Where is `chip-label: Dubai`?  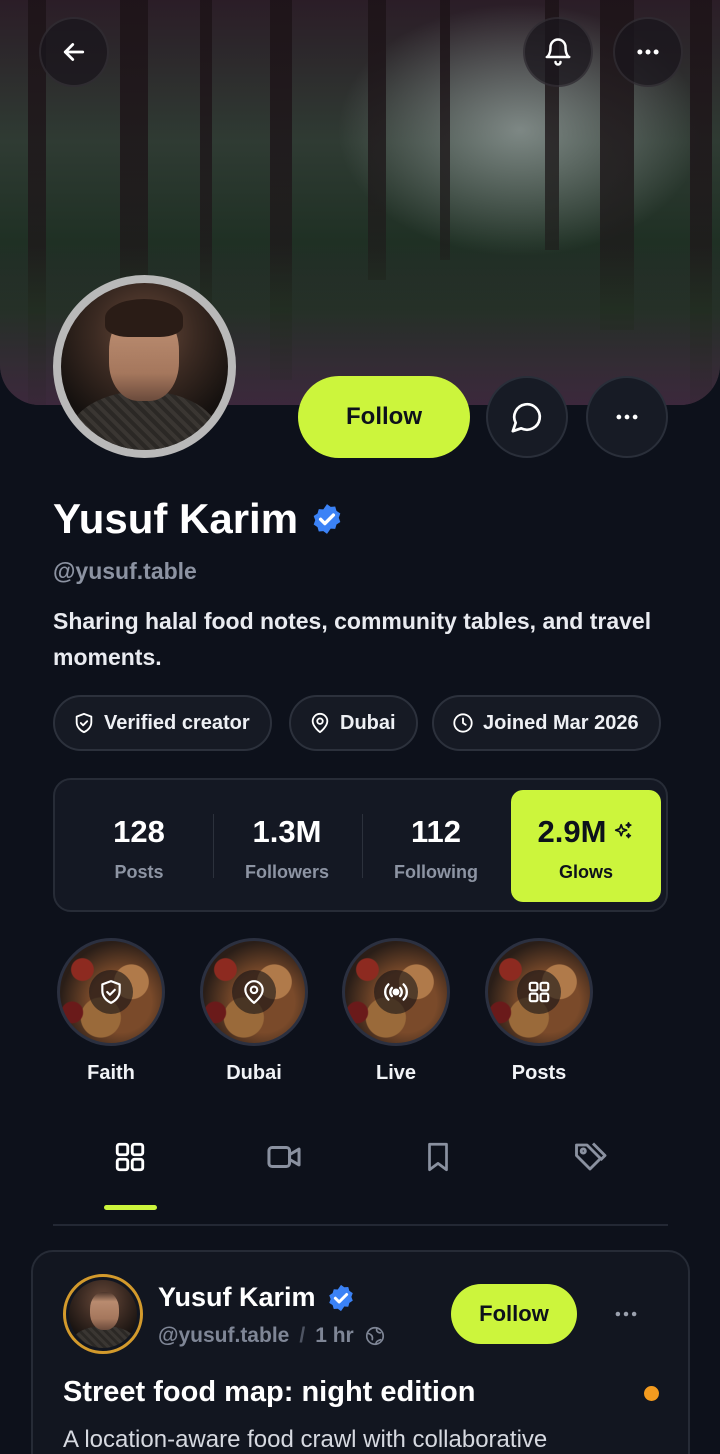
chip-label: Dubai is located at coordinates (368, 722).